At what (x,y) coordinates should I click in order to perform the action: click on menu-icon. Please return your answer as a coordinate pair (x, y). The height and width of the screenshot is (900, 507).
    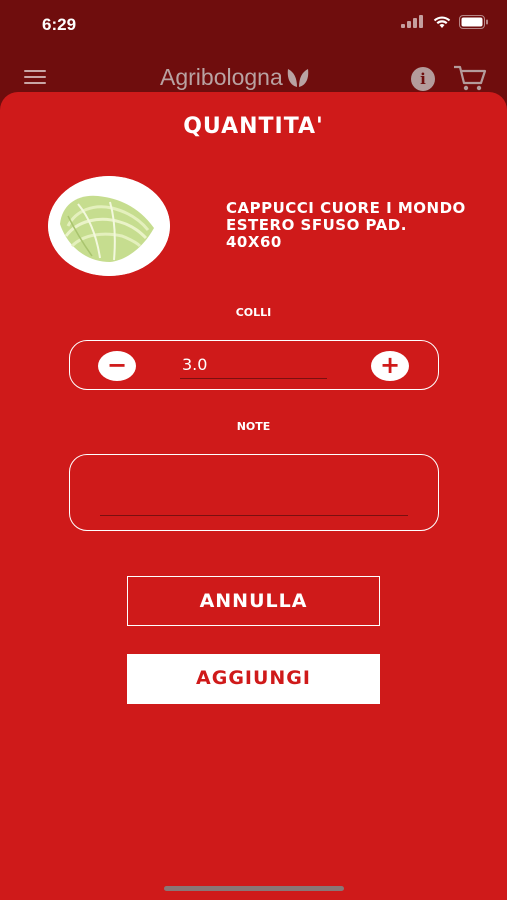
    Looking at the image, I should click on (35, 78).